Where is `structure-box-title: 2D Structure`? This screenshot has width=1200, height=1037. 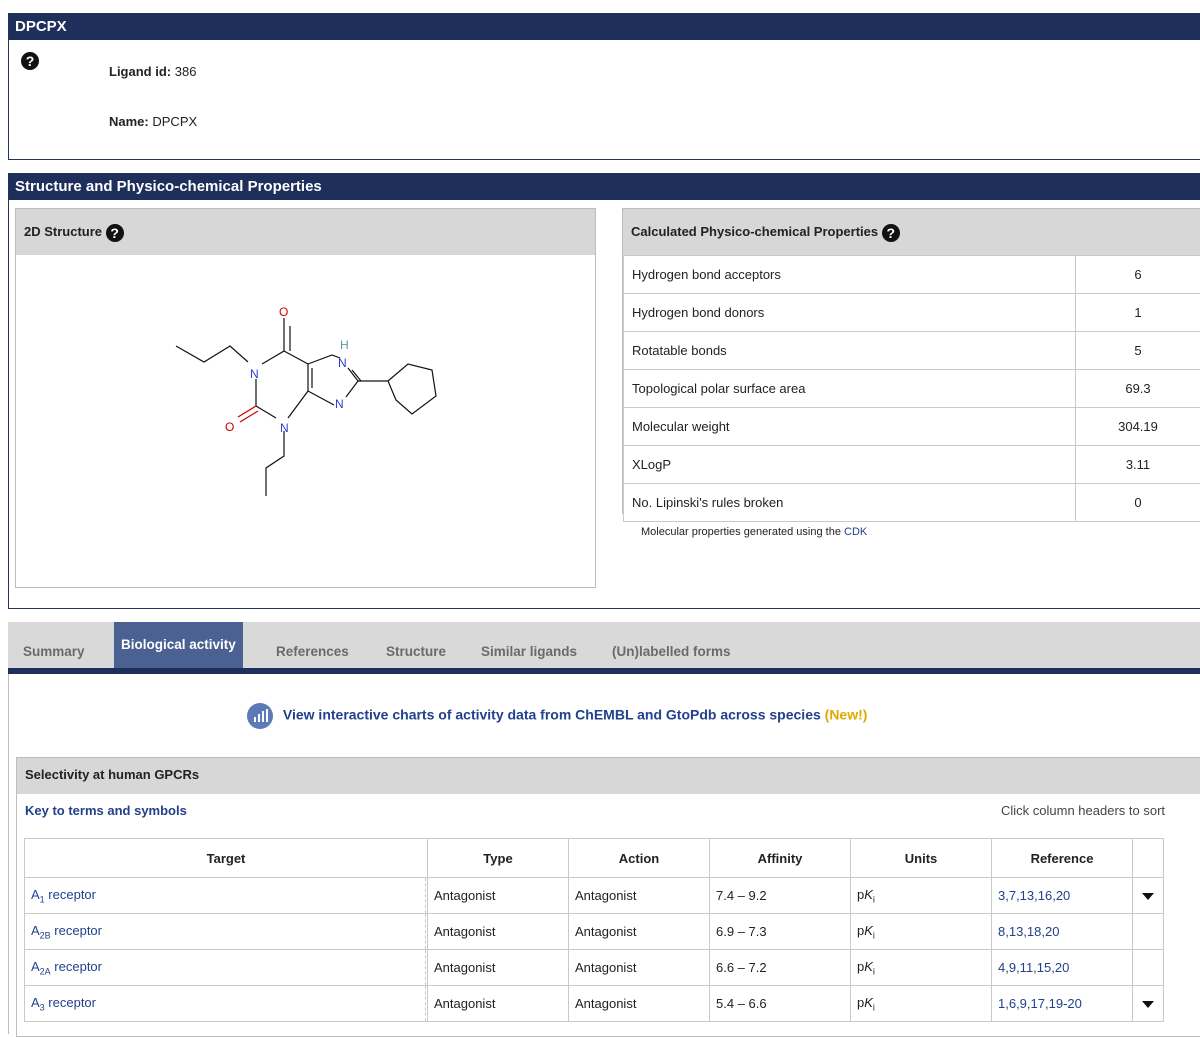
structure-box-title: 2D Structure is located at coordinates (63, 231).